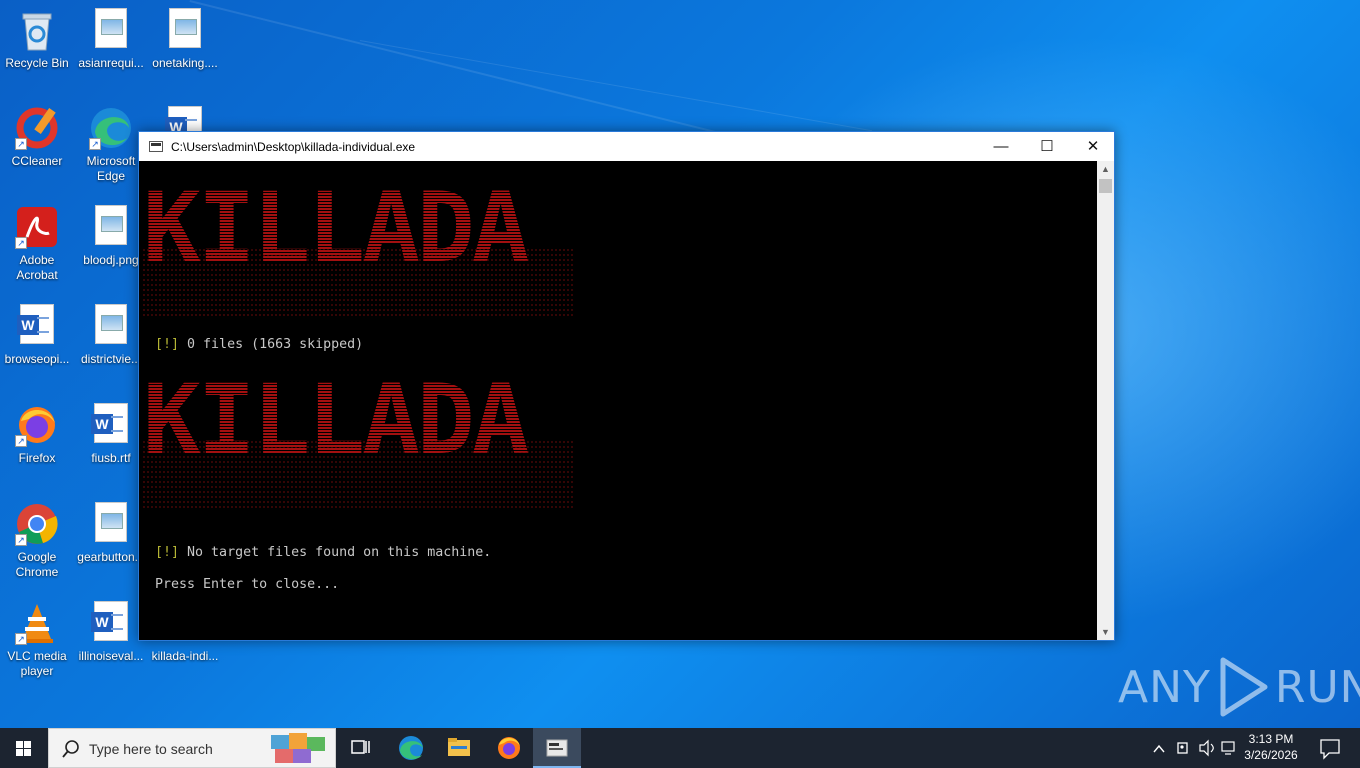  Describe the element at coordinates (1317, 687) in the screenshot. I see `watermark-right: RUN` at that location.